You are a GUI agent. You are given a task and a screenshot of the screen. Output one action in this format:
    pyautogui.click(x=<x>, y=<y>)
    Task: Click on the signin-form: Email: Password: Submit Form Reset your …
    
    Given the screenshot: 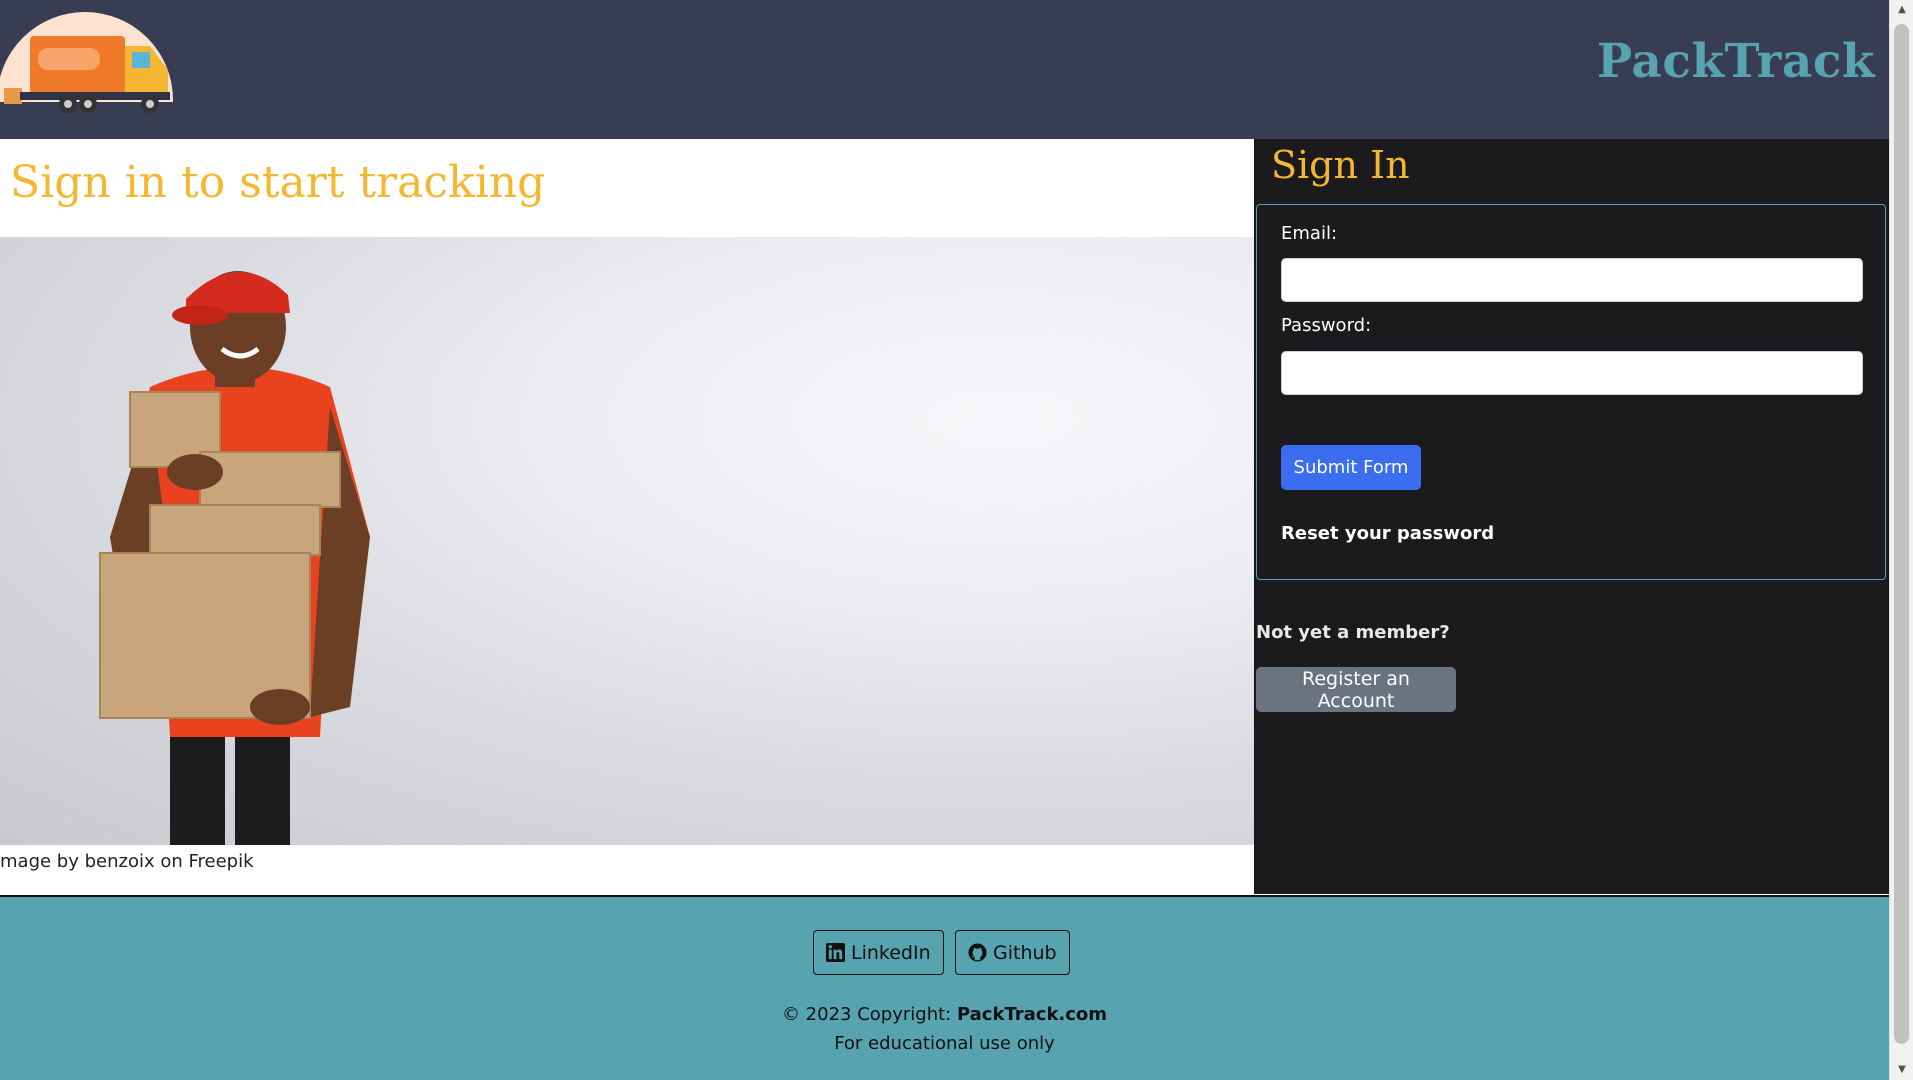 What is the action you would take?
    pyautogui.click(x=1571, y=392)
    